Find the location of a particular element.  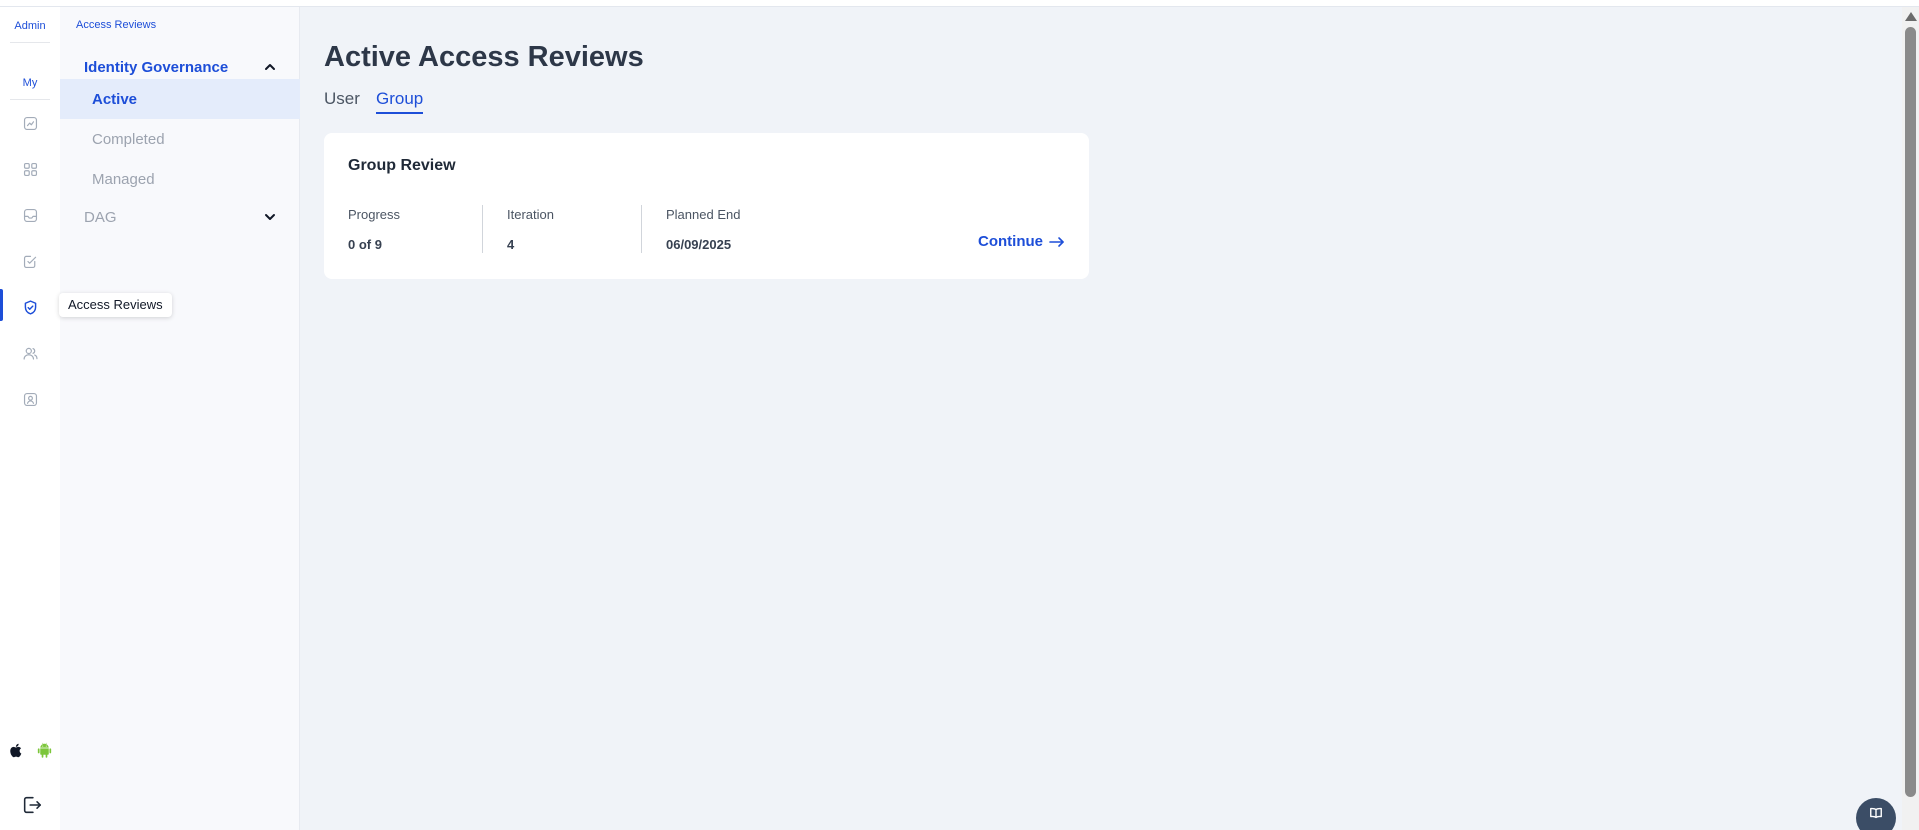

section-label: Identity Governance is located at coordinates (156, 67).